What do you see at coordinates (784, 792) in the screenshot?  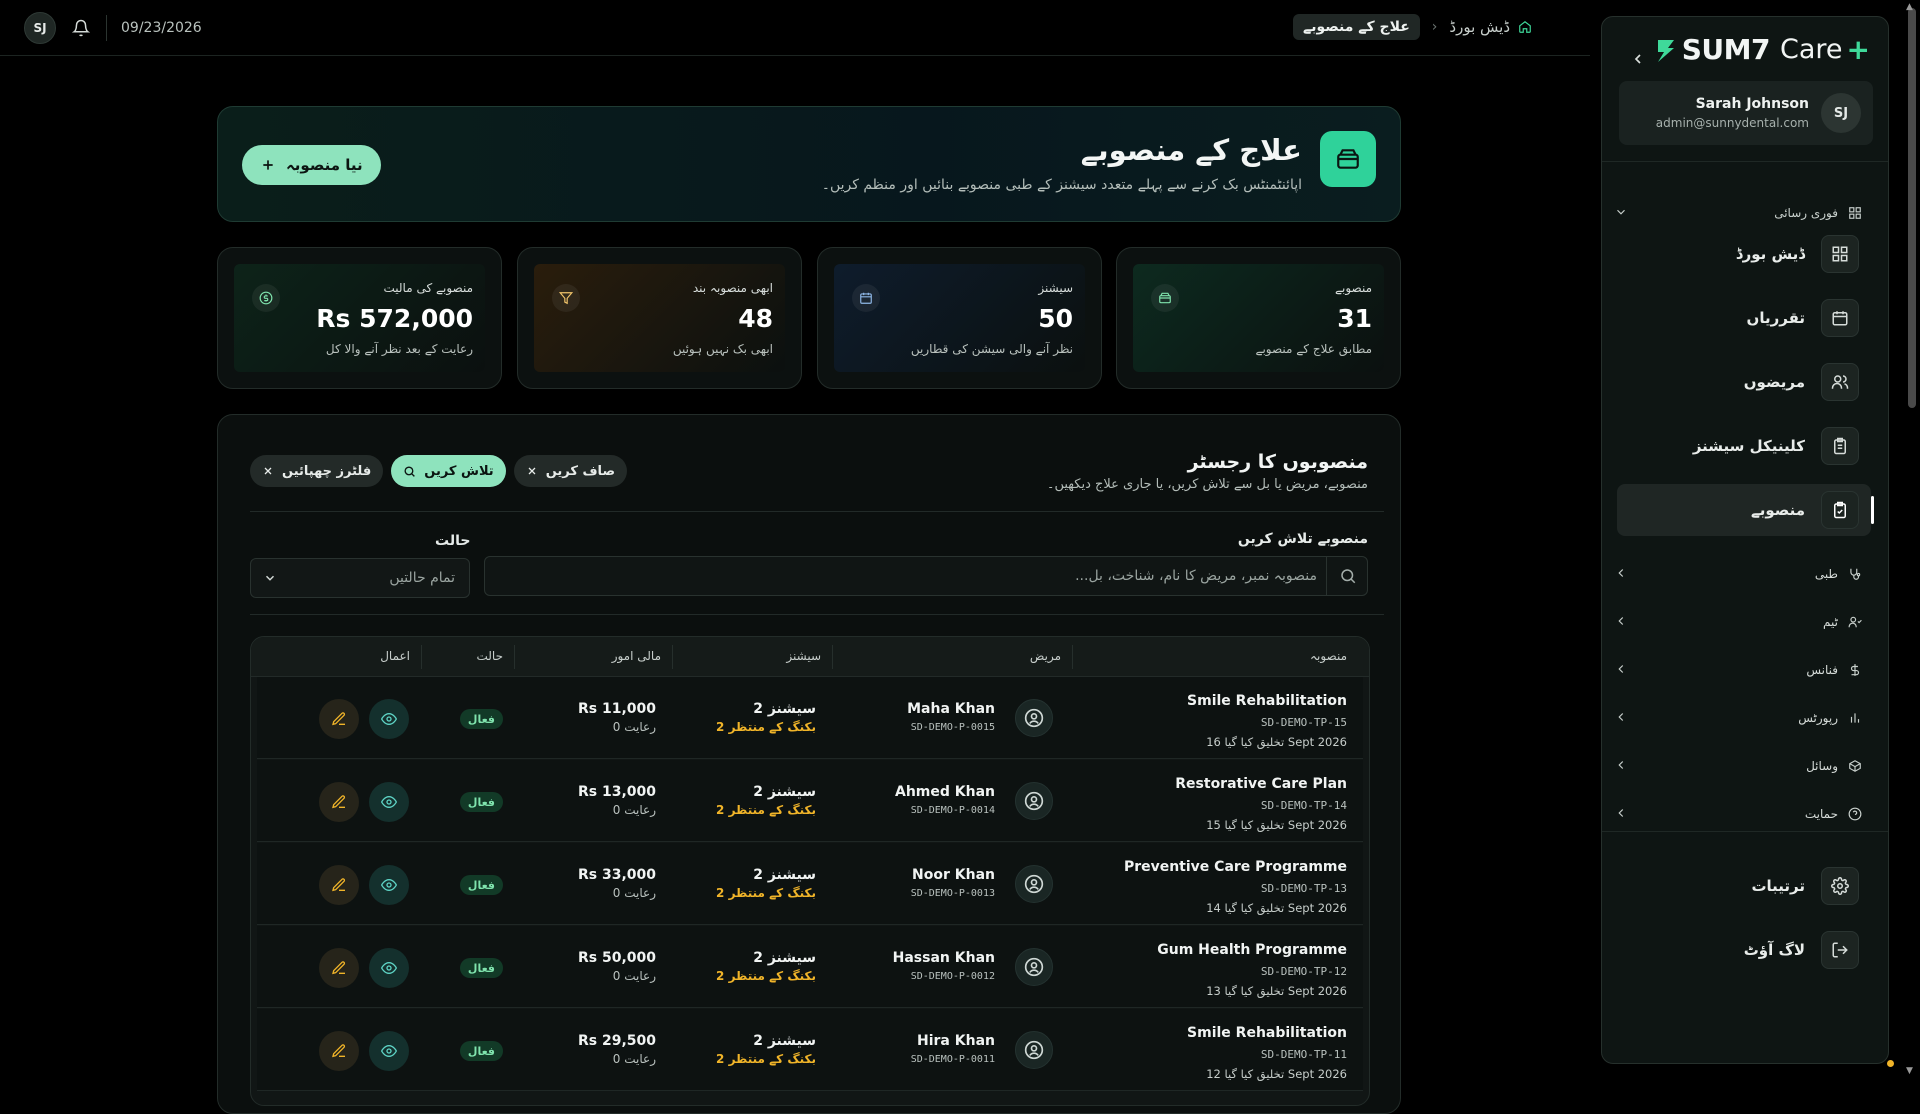 I see `session-count: 2 سیشنز` at bounding box center [784, 792].